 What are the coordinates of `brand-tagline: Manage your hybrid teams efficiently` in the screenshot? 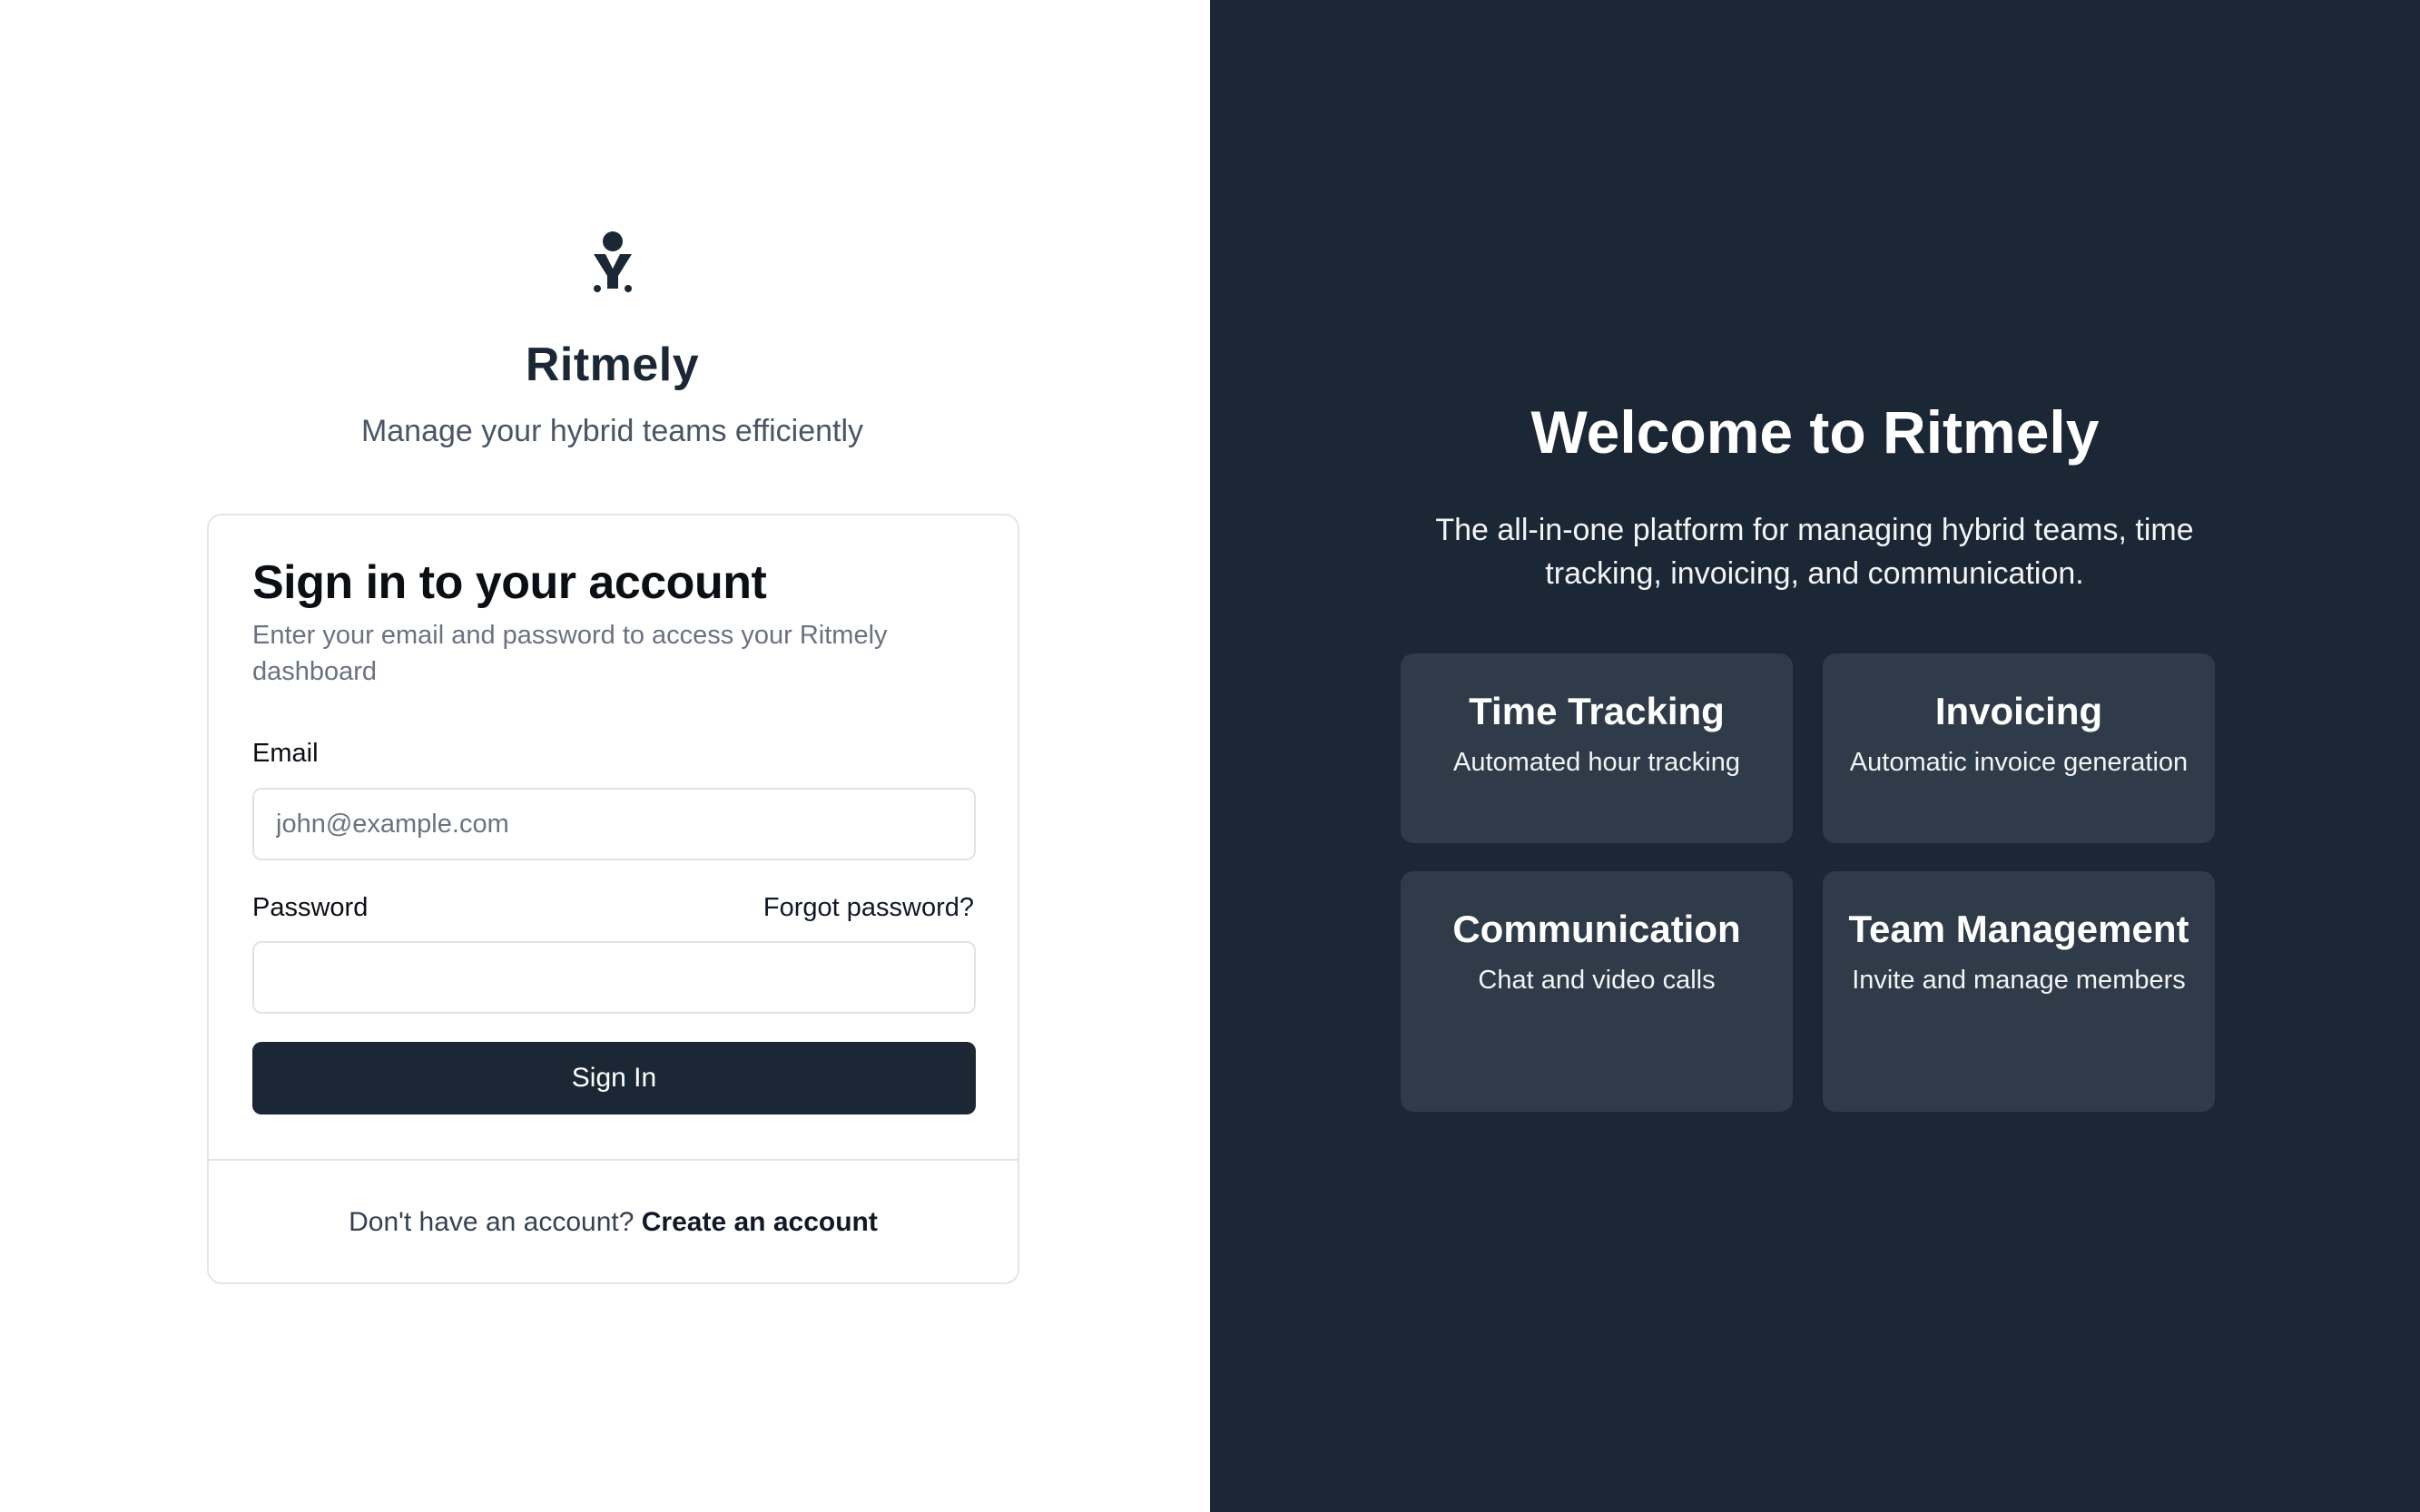 It's located at (612, 431).